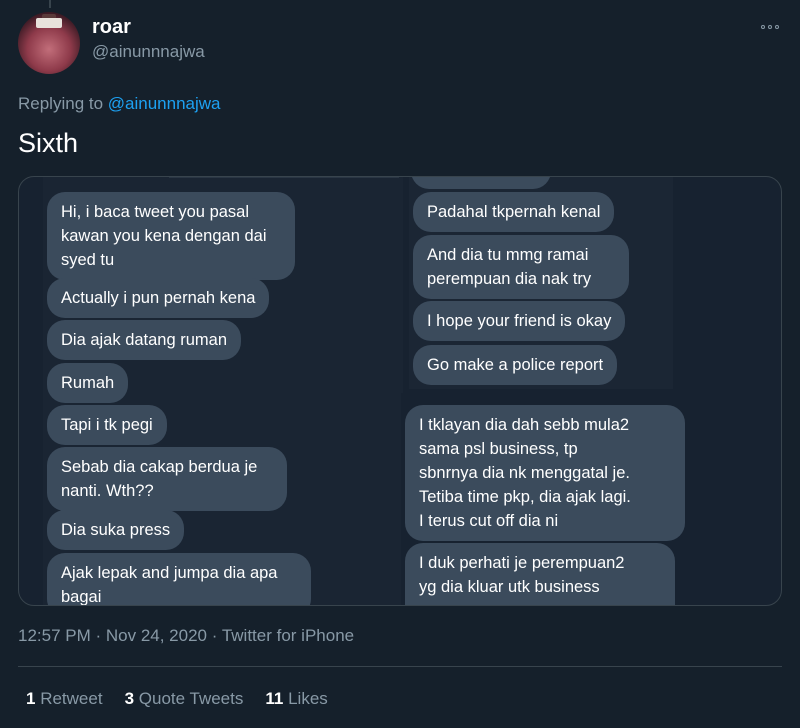 This screenshot has width=800, height=728. I want to click on chat-bubble: Padahal tkpernah kenal, so click(514, 212).